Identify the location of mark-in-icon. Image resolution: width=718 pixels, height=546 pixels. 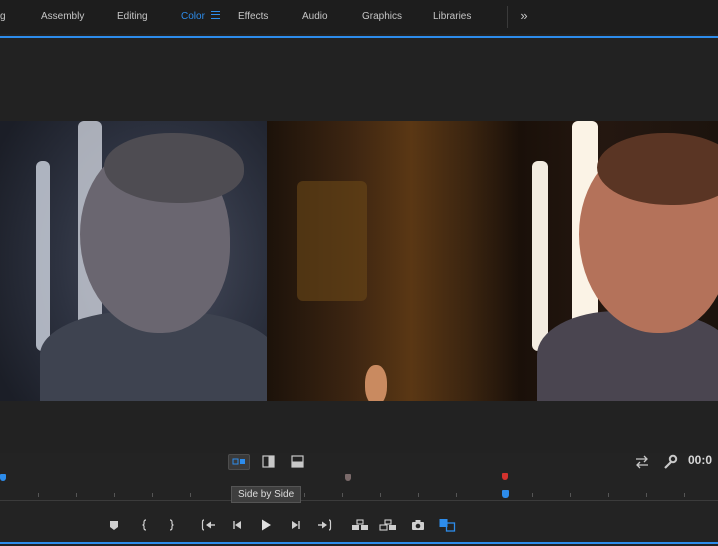
(144, 525).